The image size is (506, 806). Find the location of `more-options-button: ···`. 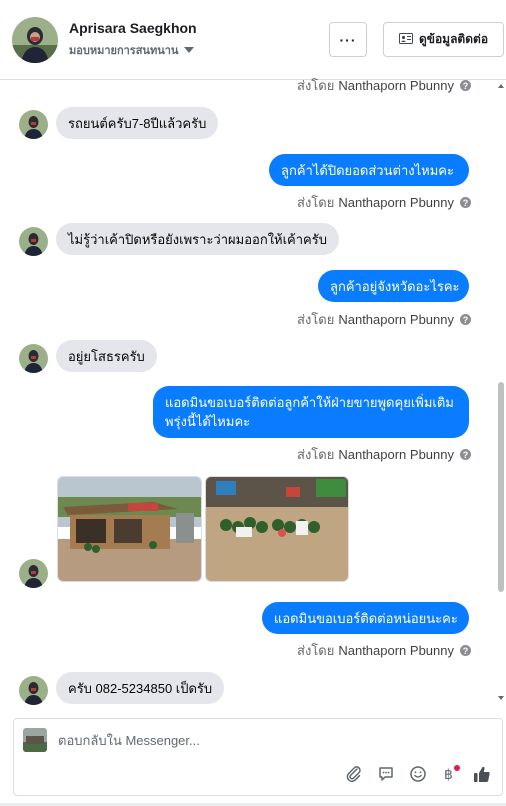

more-options-button: ··· is located at coordinates (348, 39).